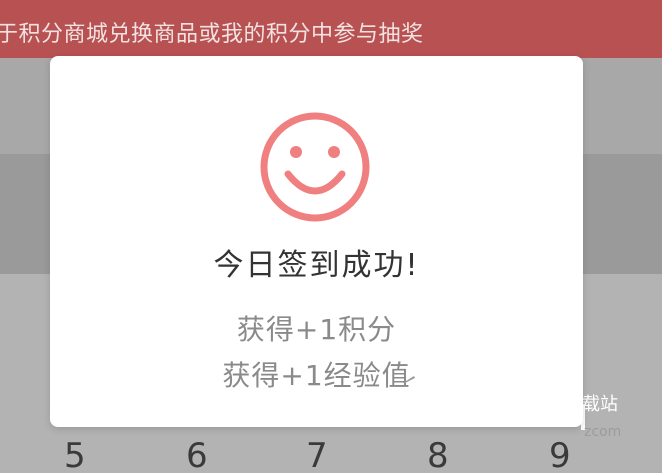 The width and height of the screenshot is (662, 473). Describe the element at coordinates (316, 329) in the screenshot. I see `reward-points: 获得+1积分` at that location.